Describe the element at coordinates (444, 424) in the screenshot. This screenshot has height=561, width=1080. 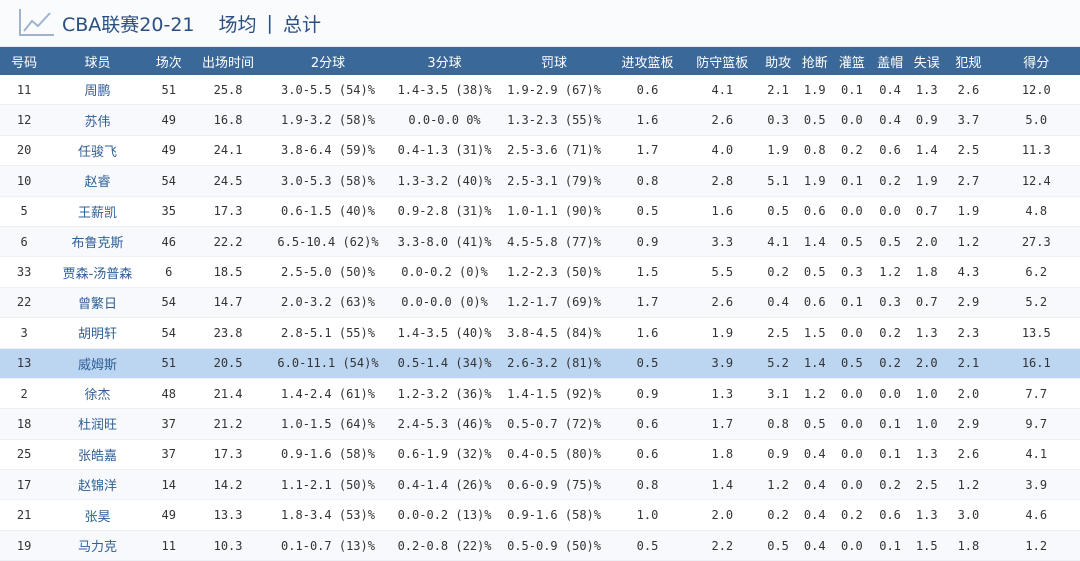
I see `col-3pt-cell: 2.4-5.3 (46)%` at that location.